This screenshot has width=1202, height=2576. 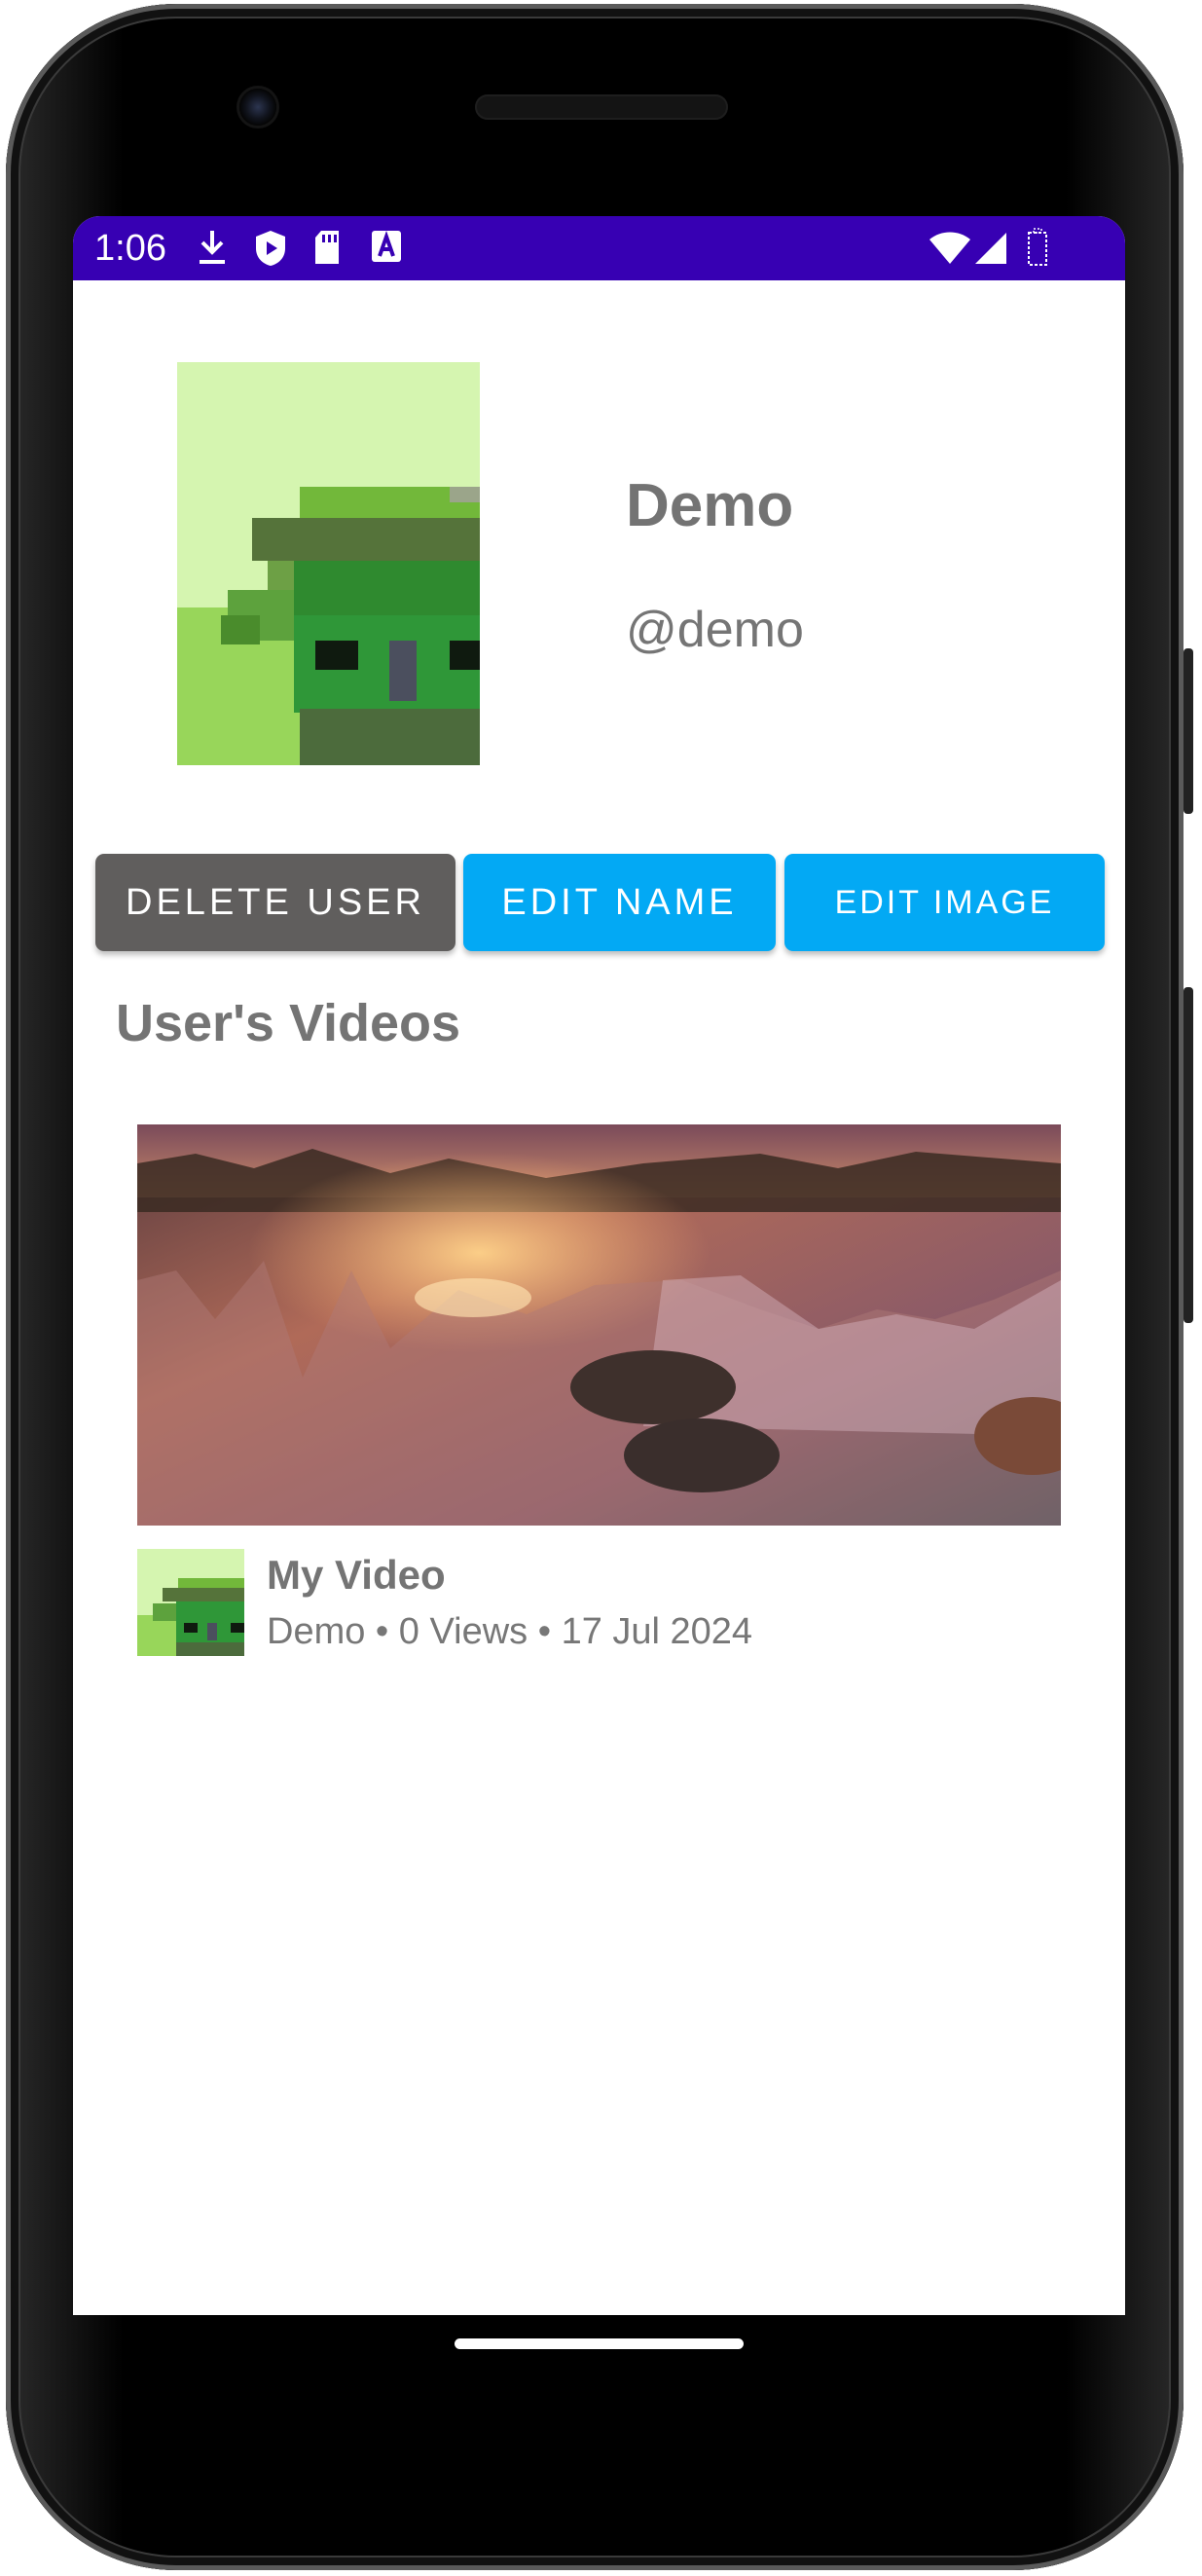 What do you see at coordinates (710, 505) in the screenshot?
I see `user-name: Demo` at bounding box center [710, 505].